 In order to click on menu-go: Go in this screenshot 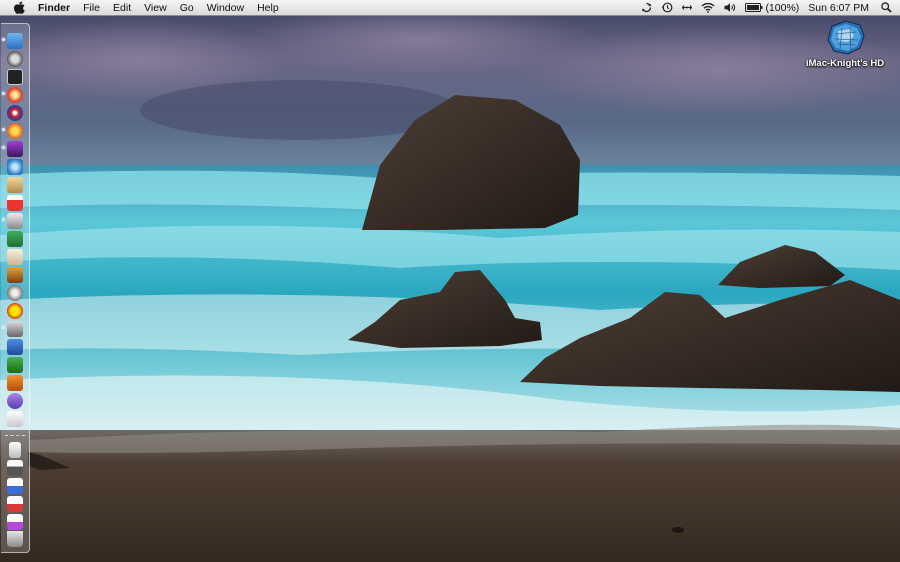, I will do `click(187, 8)`.